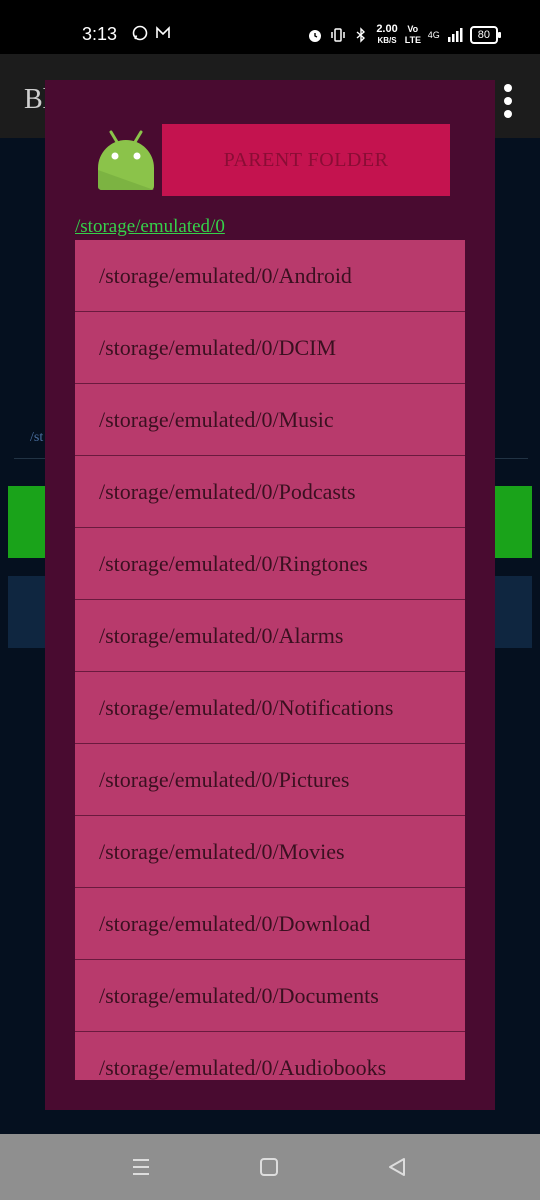 The width and height of the screenshot is (540, 1200). Describe the element at coordinates (270, 852) in the screenshot. I see `folder-item: /storage/emulated/0/Movies` at that location.